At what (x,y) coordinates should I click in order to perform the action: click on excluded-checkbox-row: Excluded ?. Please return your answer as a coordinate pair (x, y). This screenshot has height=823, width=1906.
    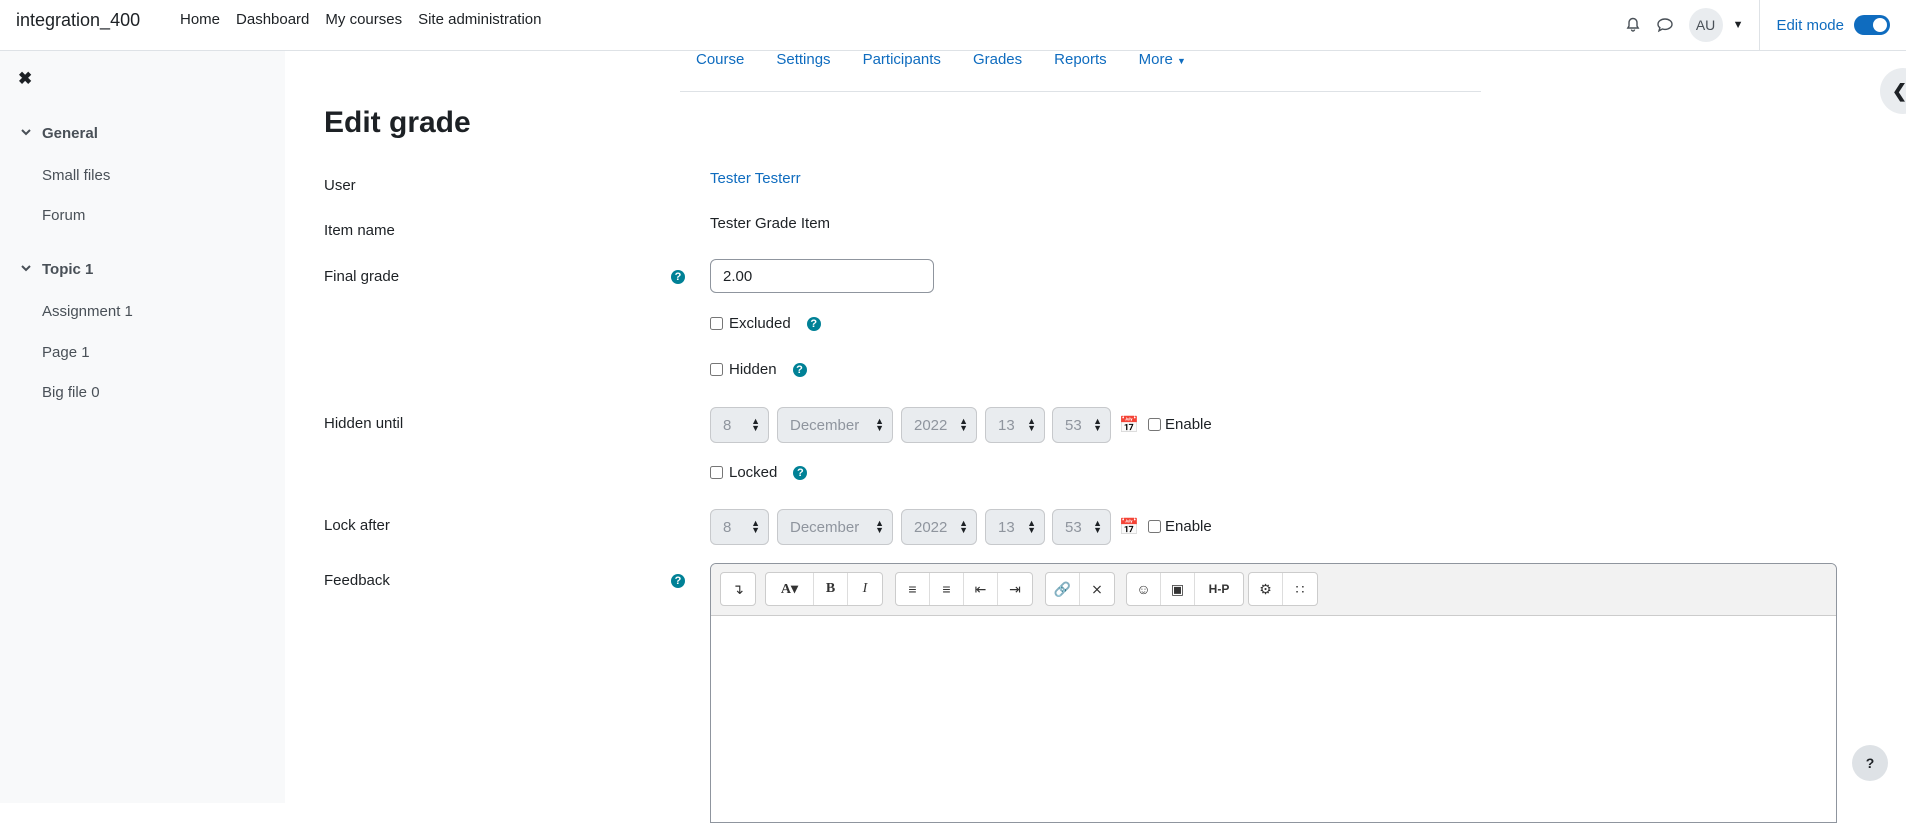
    Looking at the image, I should click on (765, 323).